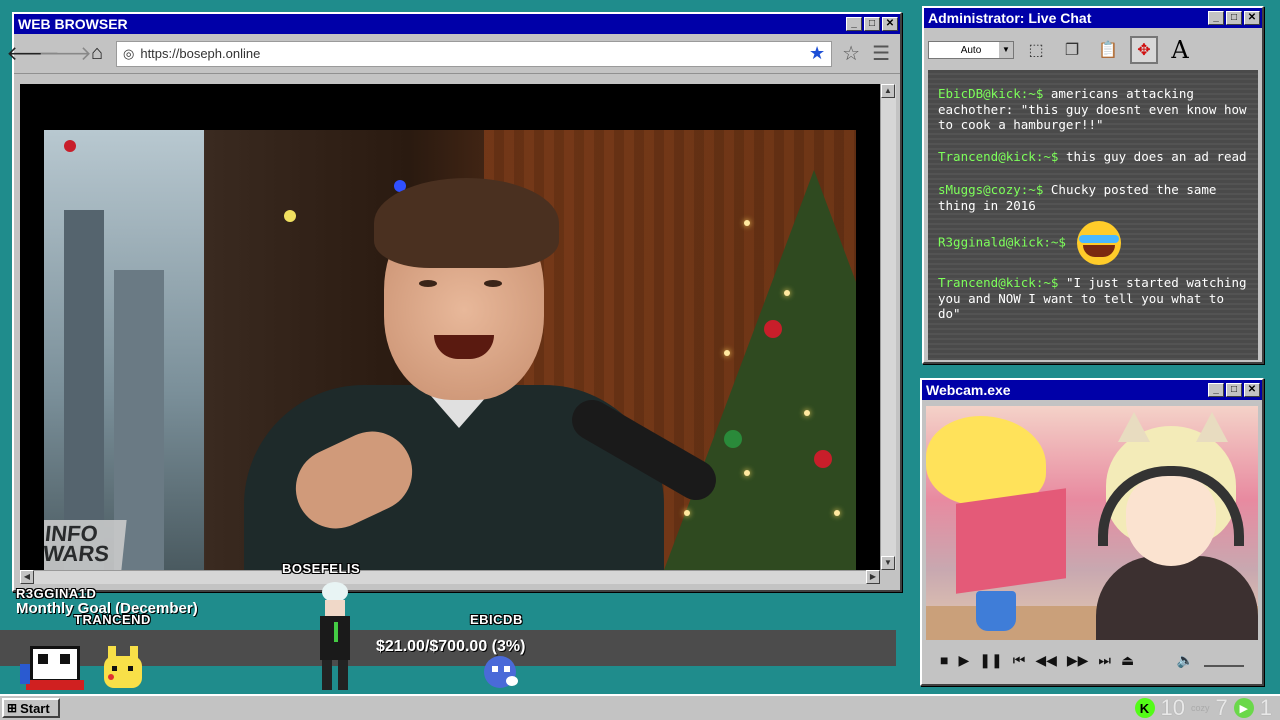 This screenshot has width=1280, height=720. I want to click on other-viewer-count: 1, so click(1265, 707).